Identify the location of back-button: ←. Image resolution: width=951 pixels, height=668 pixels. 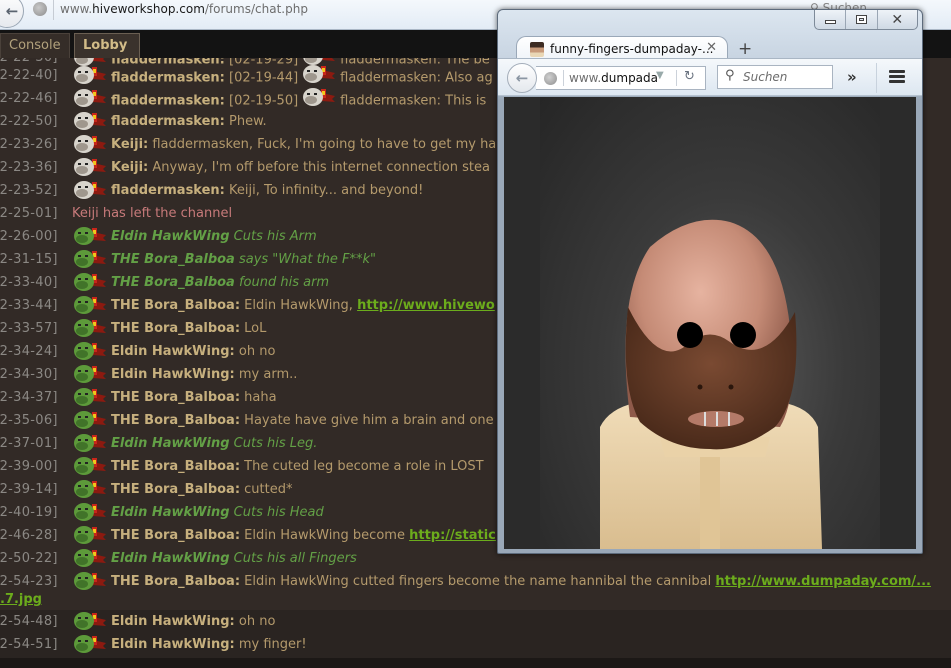
(12, 14).